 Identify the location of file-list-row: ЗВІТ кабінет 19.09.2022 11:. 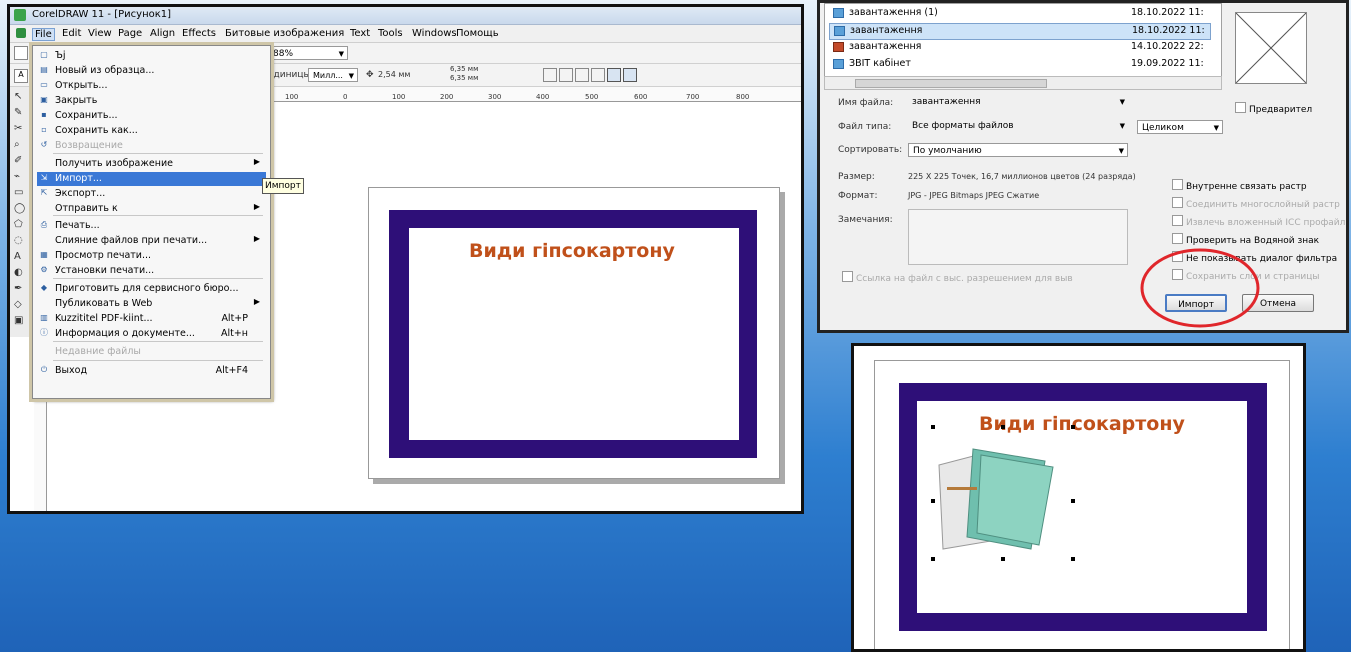
(1019, 64).